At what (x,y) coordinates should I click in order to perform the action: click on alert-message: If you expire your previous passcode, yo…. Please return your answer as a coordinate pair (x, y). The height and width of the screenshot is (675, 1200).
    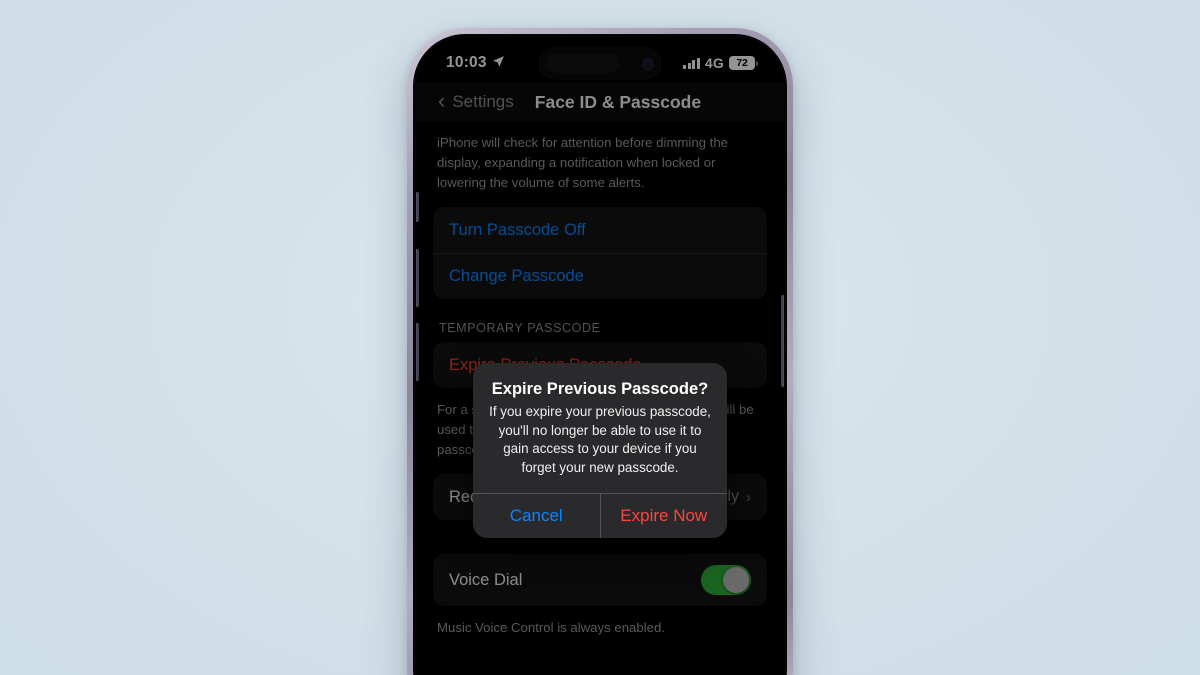
    Looking at the image, I should click on (600, 439).